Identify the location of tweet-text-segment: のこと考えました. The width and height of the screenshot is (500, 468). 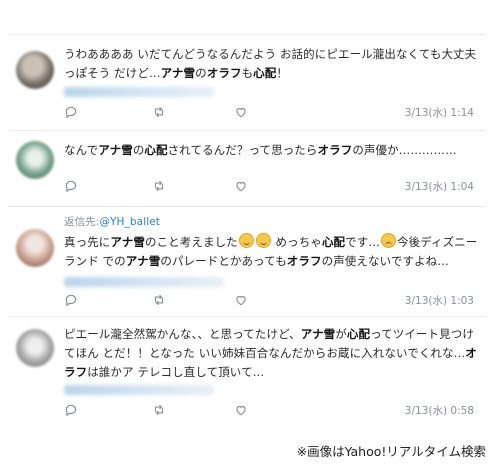
(191, 242).